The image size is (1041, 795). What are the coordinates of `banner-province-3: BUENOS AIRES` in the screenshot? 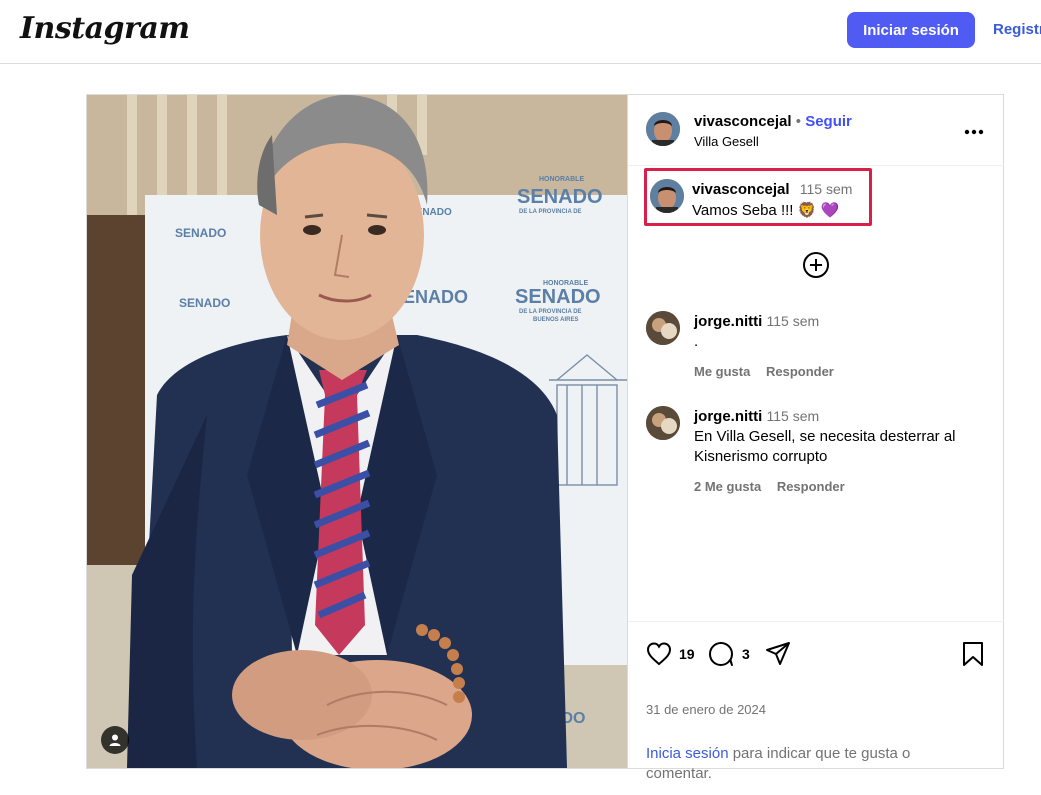 It's located at (555, 320).